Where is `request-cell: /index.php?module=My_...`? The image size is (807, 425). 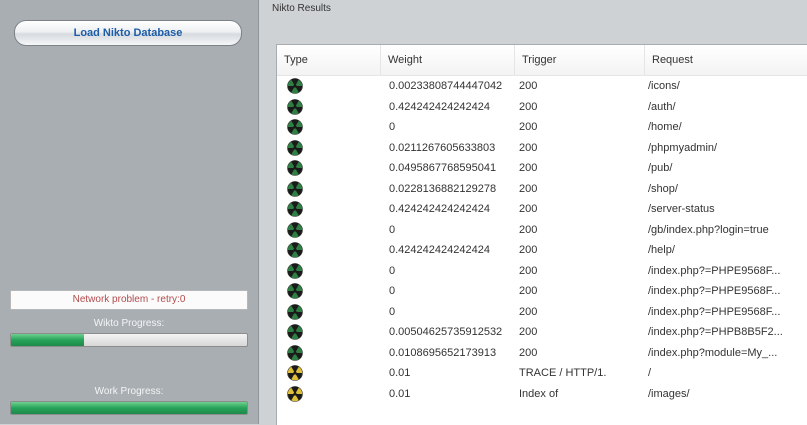 request-cell: /index.php?module=My_... is located at coordinates (713, 352).